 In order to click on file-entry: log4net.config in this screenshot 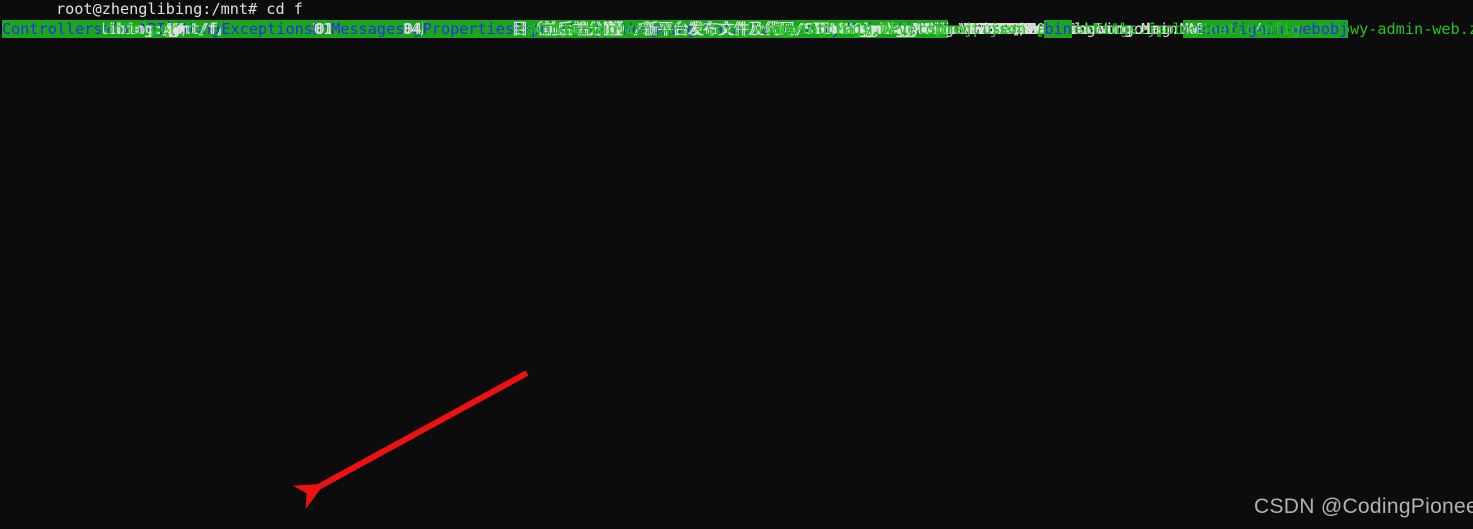, I will do `click(1236, 28)`.